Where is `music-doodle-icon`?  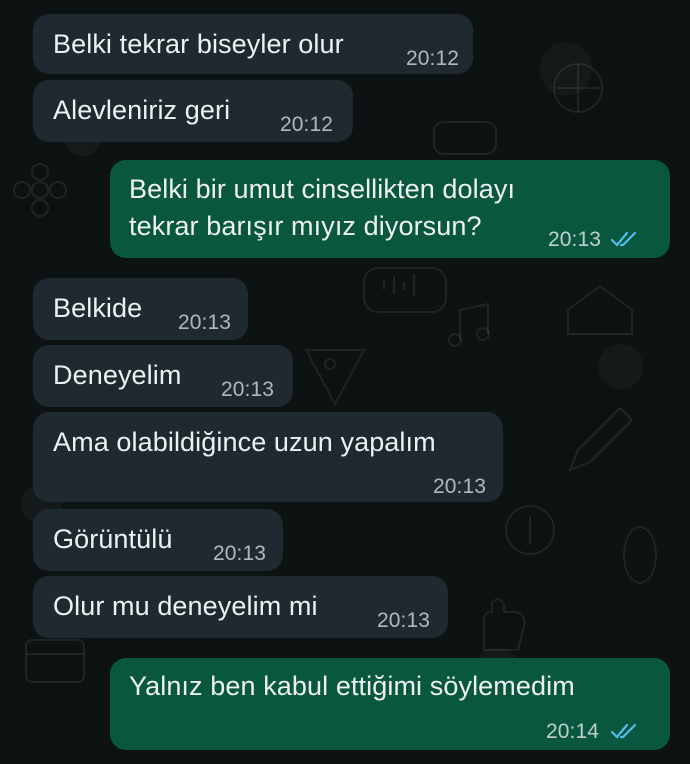
music-doodle-icon is located at coordinates (469, 324).